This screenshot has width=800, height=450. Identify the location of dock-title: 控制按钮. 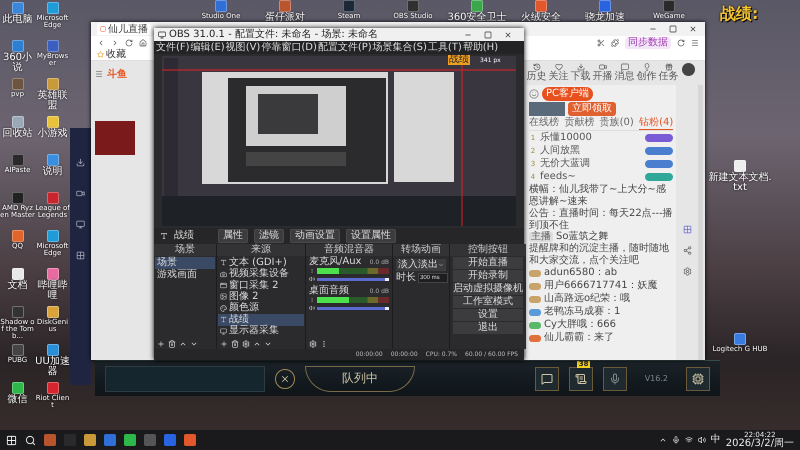
(488, 250).